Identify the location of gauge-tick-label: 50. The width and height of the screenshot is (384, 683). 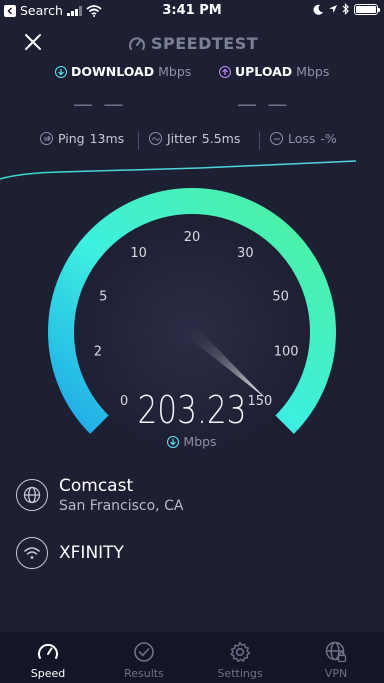
(280, 296).